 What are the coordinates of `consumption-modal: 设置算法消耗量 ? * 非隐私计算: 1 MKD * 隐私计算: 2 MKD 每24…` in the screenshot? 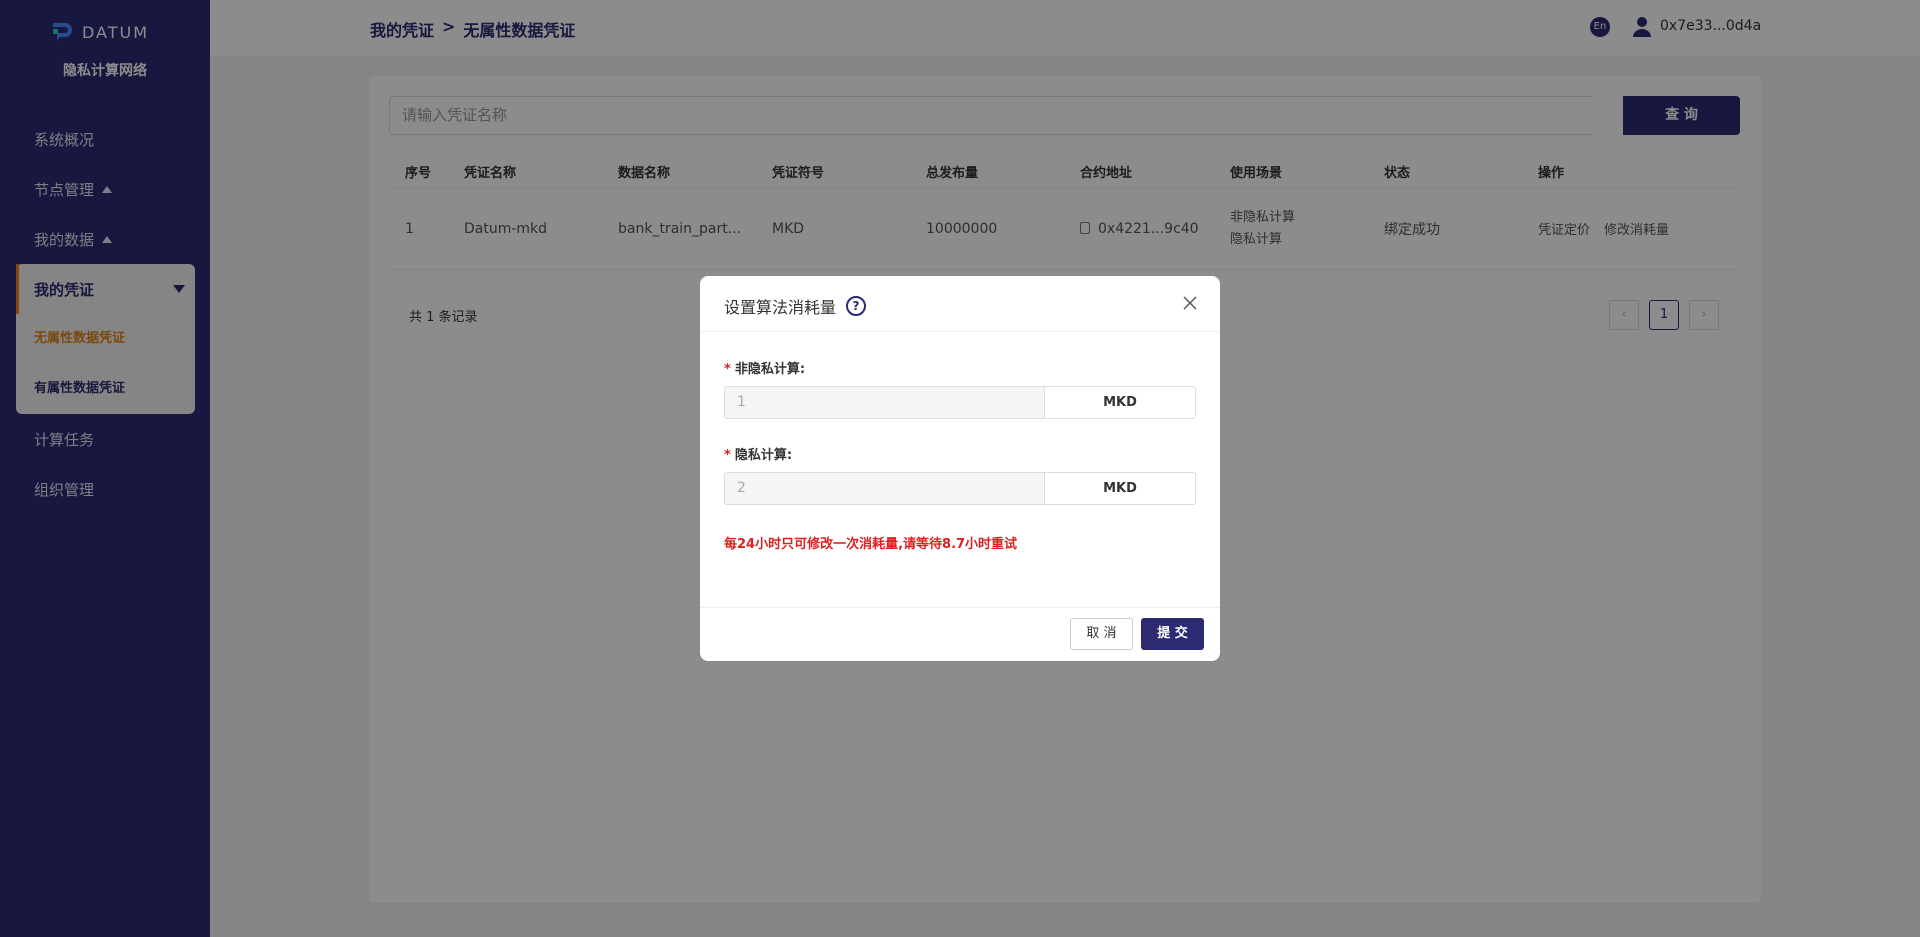 It's located at (960, 468).